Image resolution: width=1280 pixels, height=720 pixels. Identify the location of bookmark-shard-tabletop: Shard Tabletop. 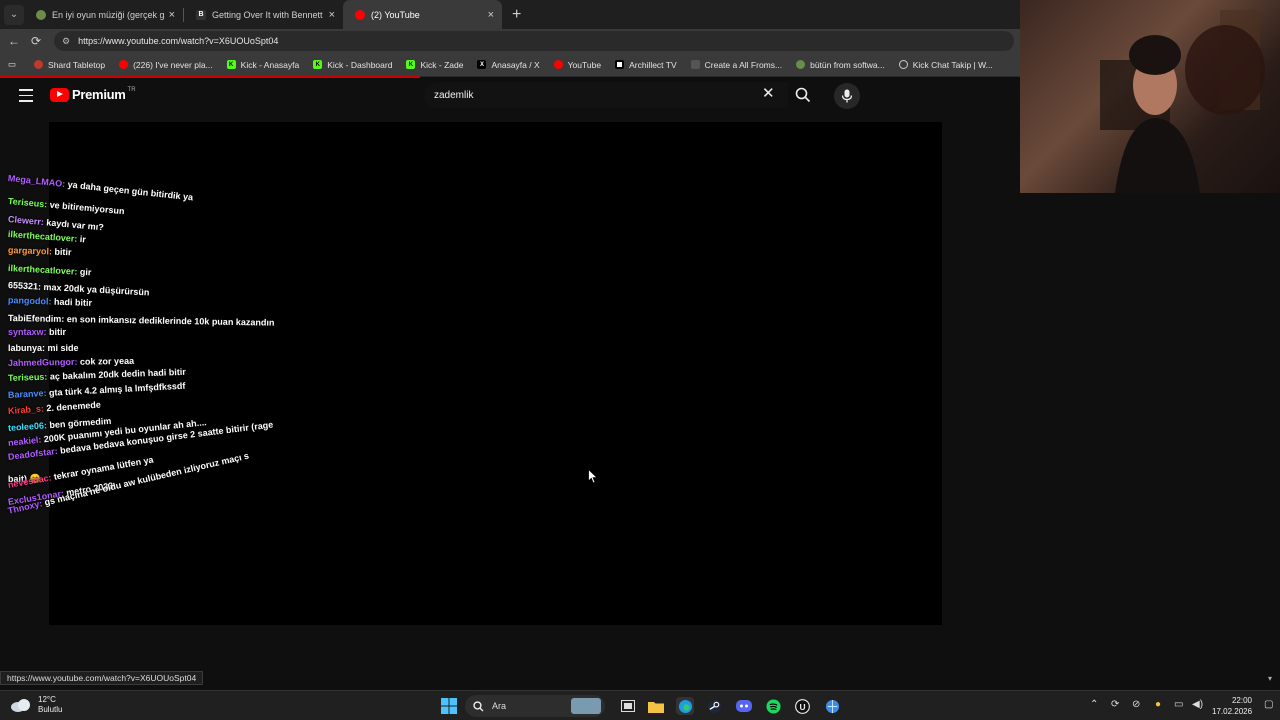
(69, 65).